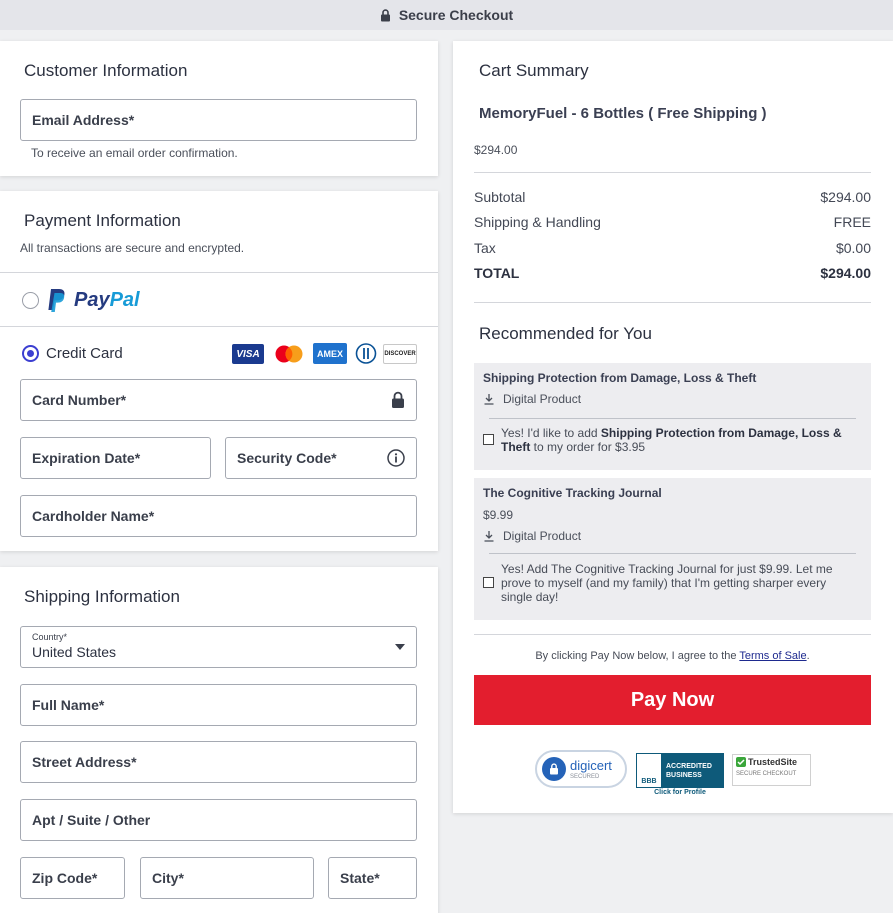 This screenshot has width=893, height=913. I want to click on paypal-label: PayPal, so click(107, 300).